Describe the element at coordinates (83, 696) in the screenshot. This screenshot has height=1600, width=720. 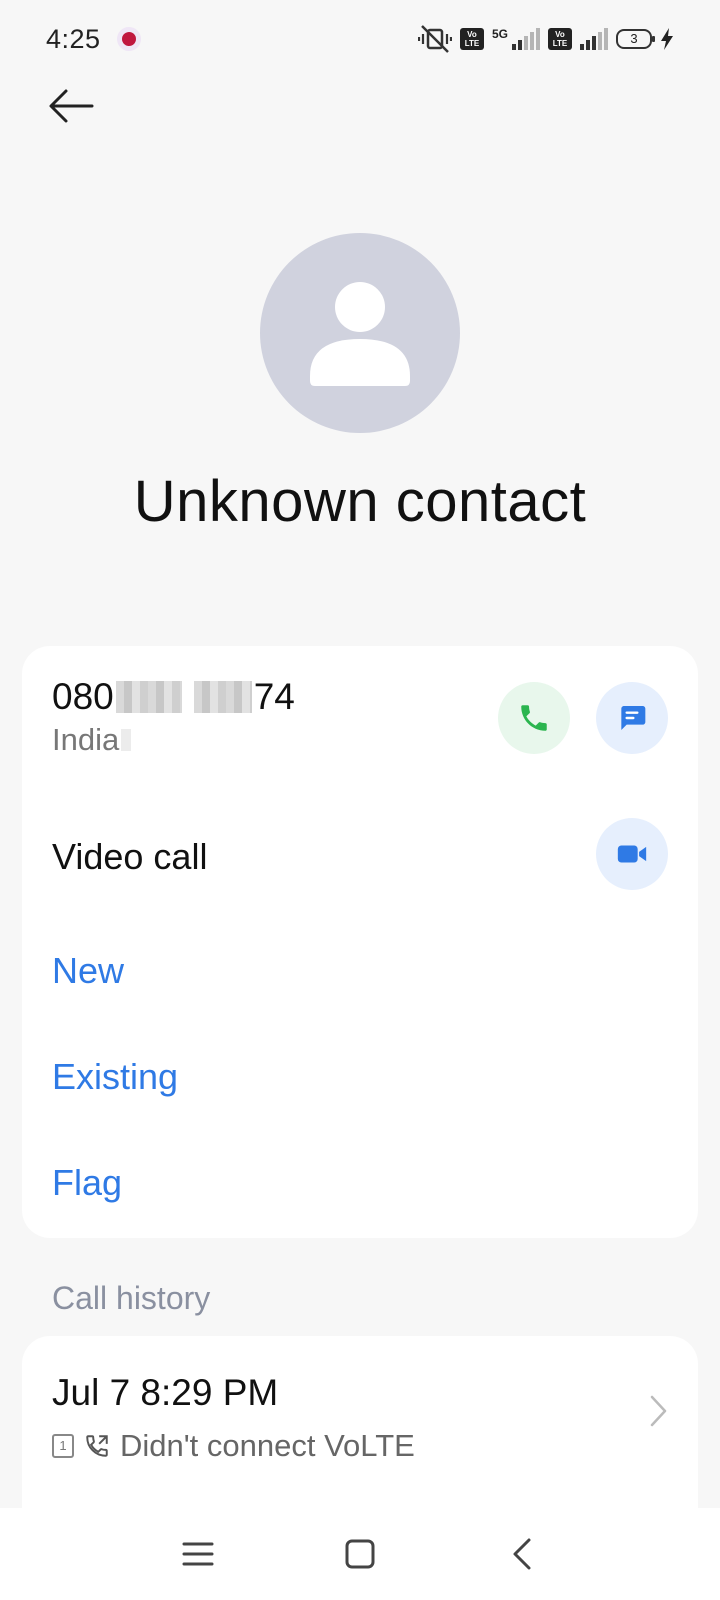
I see `phone-number-prefix: 080` at that location.